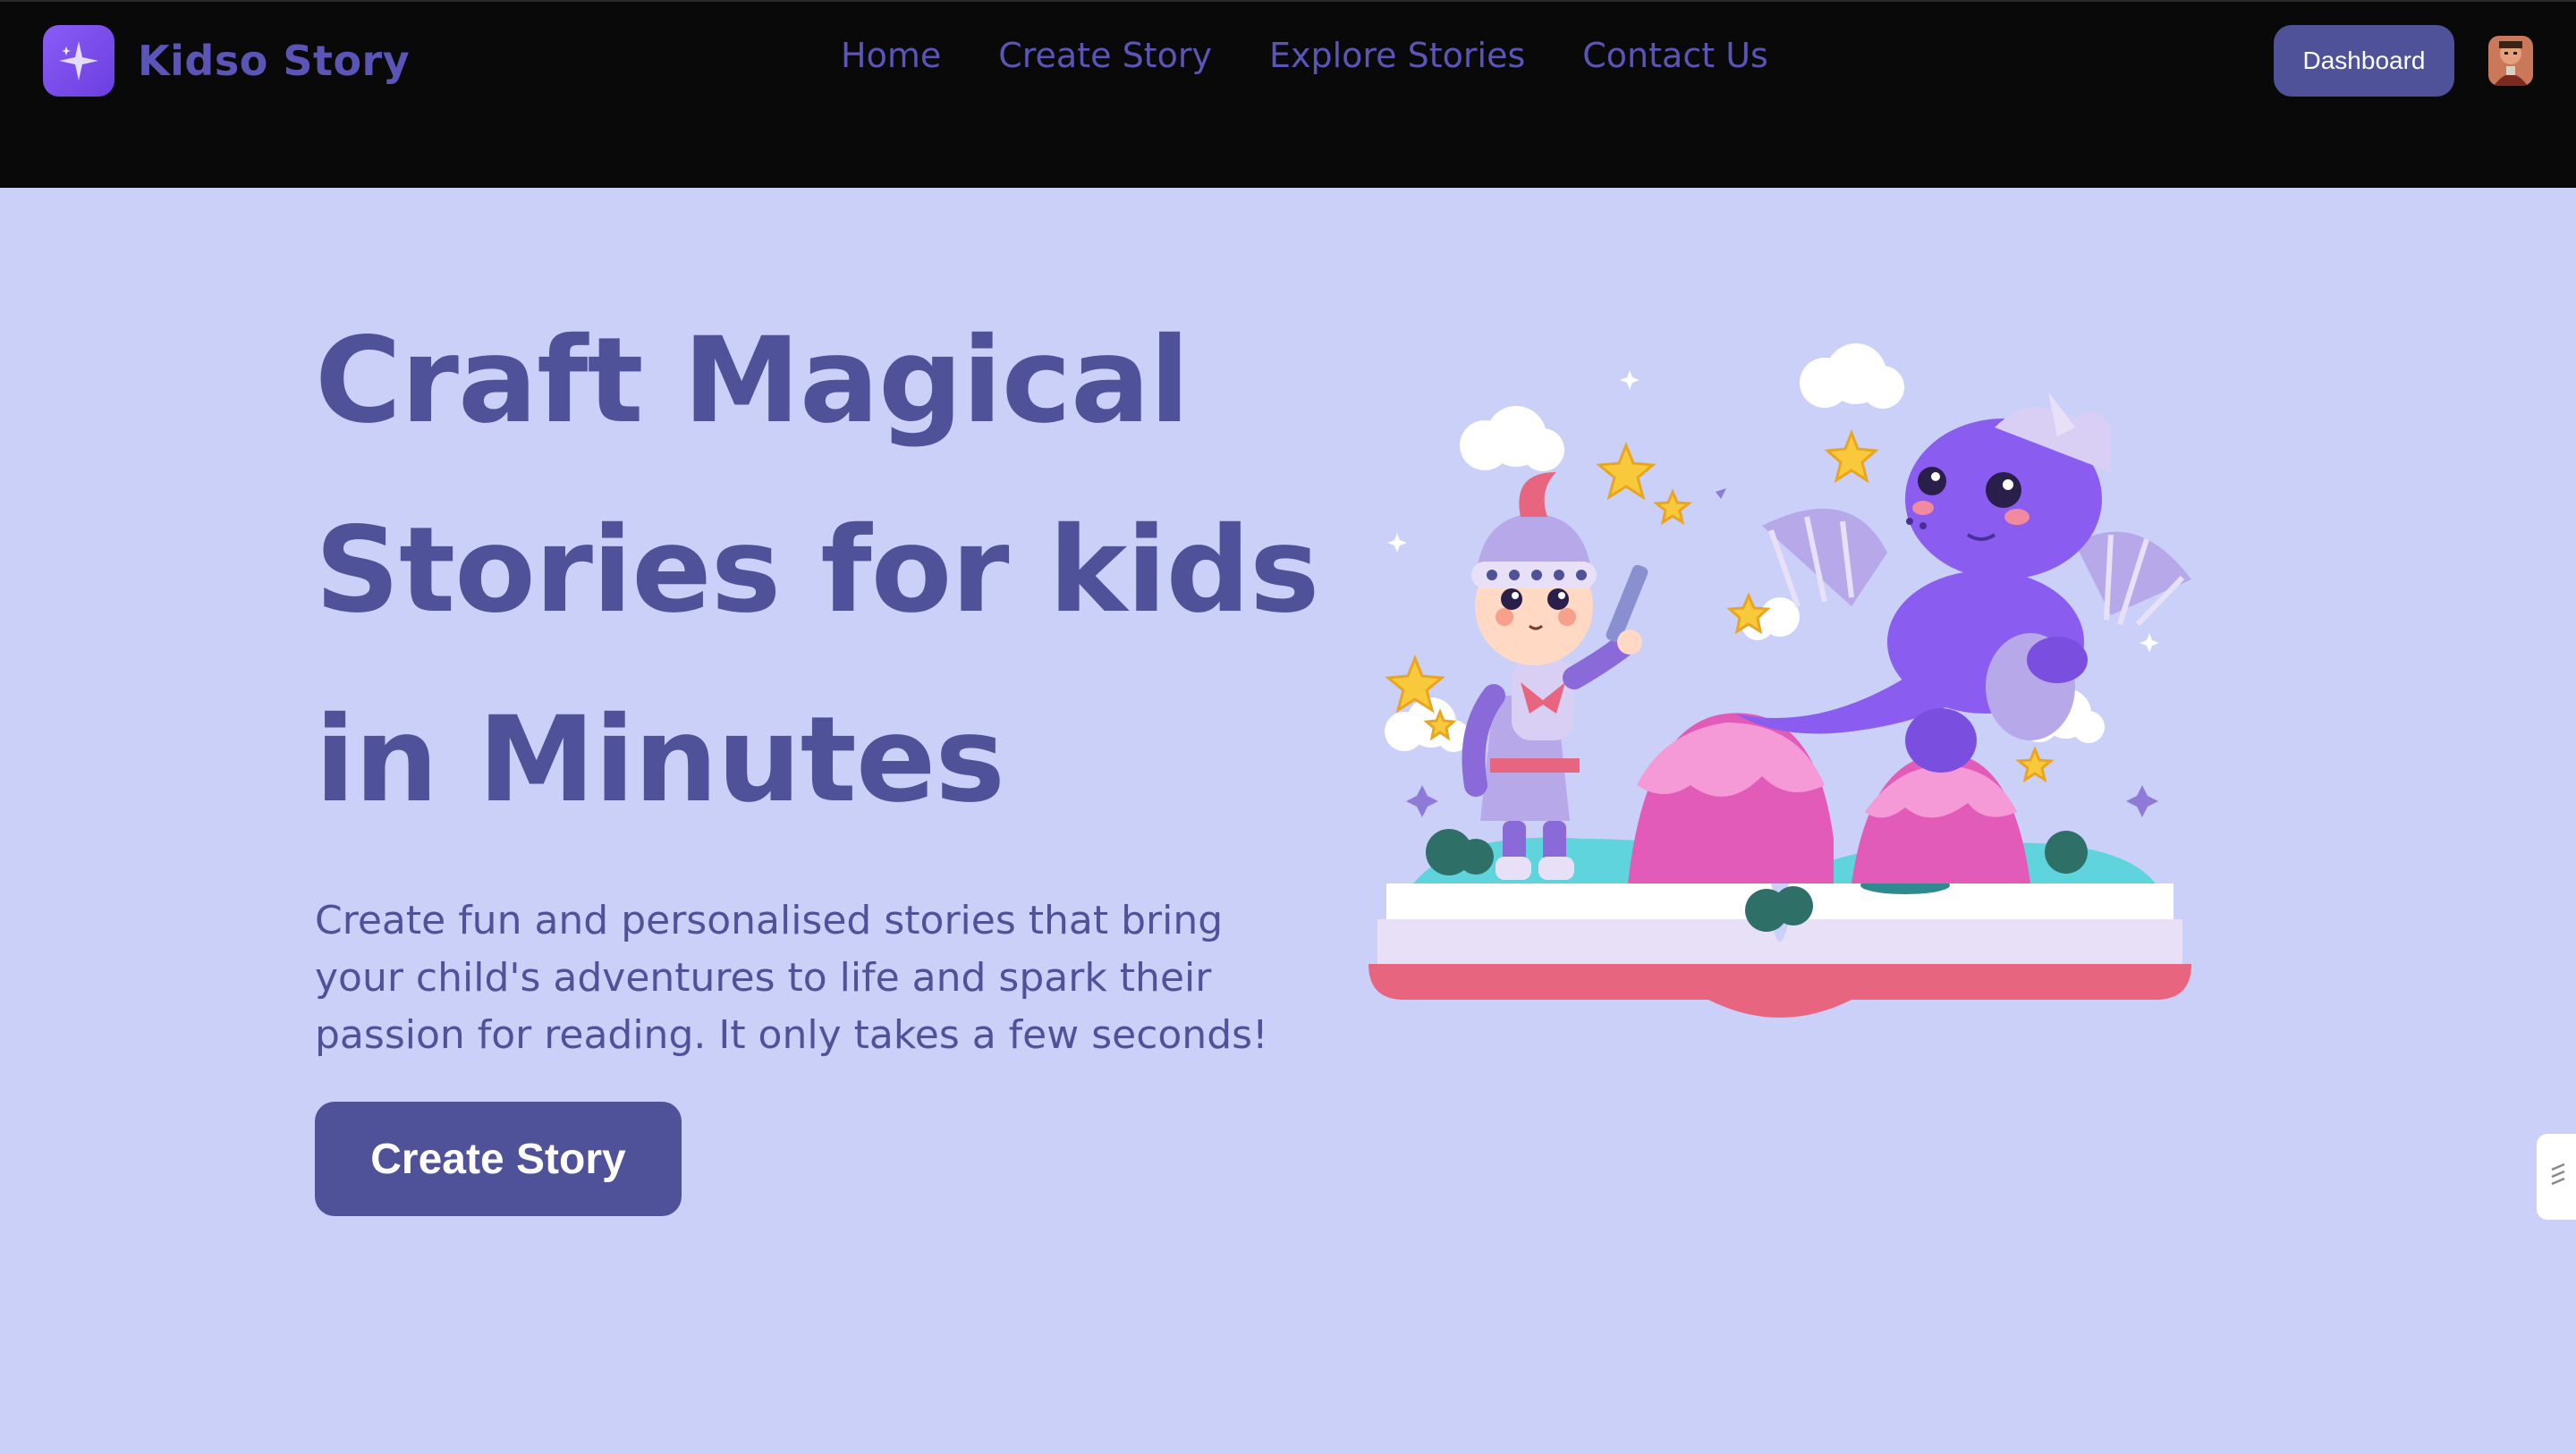 The width and height of the screenshot is (2576, 1454). I want to click on nav-link-explore-stories: Explore Stories, so click(1397, 55).